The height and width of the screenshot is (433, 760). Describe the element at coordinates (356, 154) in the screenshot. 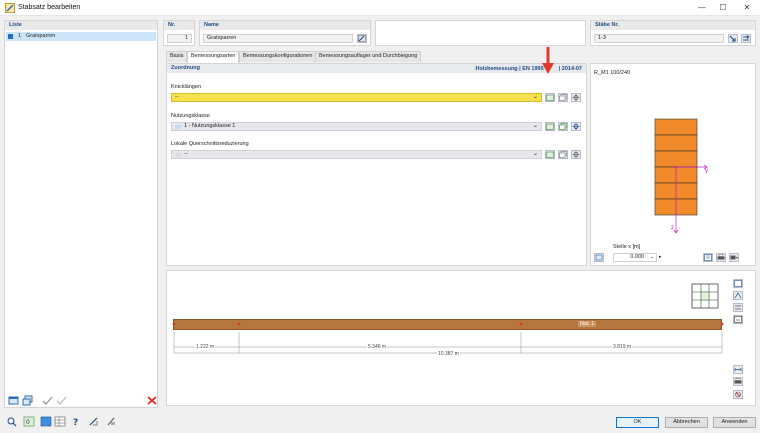

I see `reduction-select: -- ⌄` at that location.